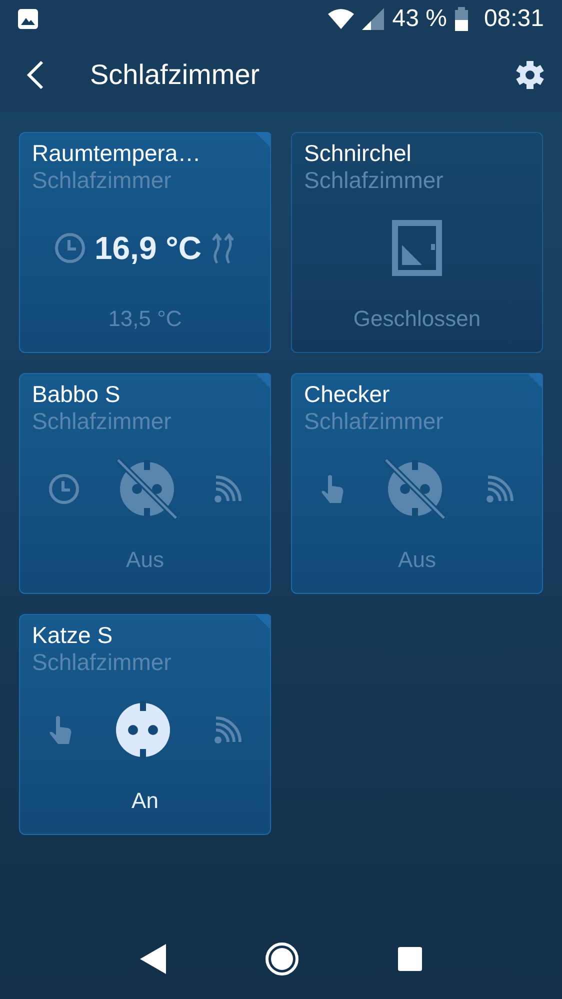 Image resolution: width=562 pixels, height=999 pixels. What do you see at coordinates (419, 19) in the screenshot?
I see `battery-percentage: 43 %` at bounding box center [419, 19].